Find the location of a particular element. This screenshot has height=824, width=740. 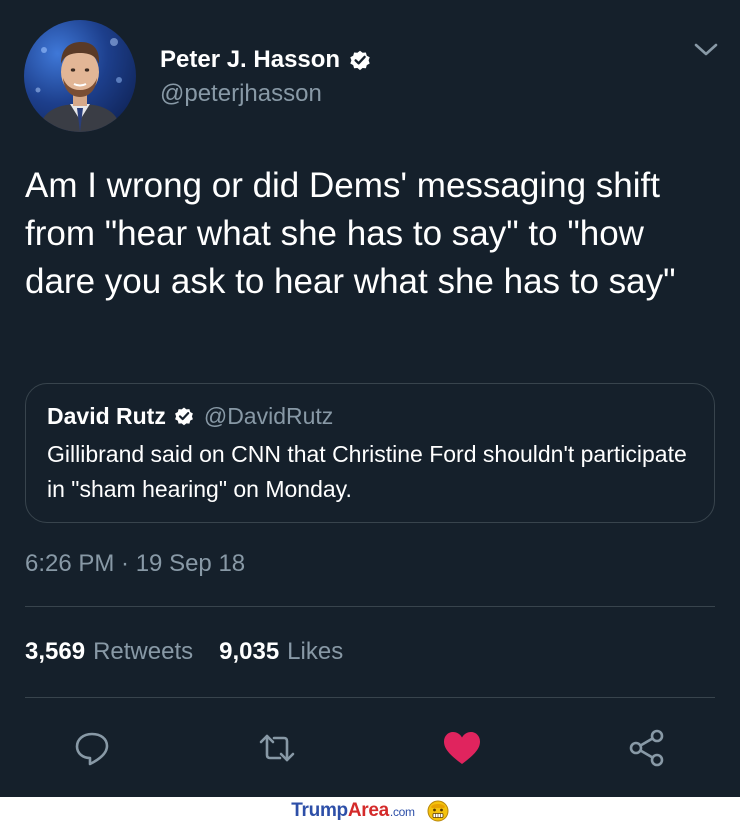

watermark-text-3: .com is located at coordinates (402, 811).